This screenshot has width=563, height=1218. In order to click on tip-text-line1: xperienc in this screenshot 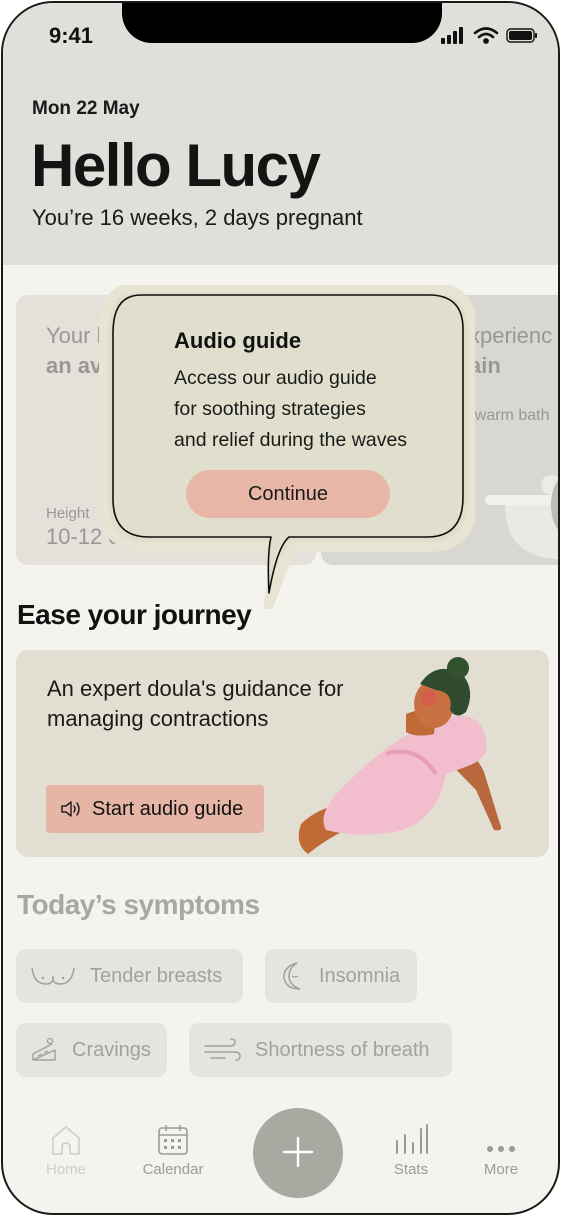, I will do `click(511, 335)`.